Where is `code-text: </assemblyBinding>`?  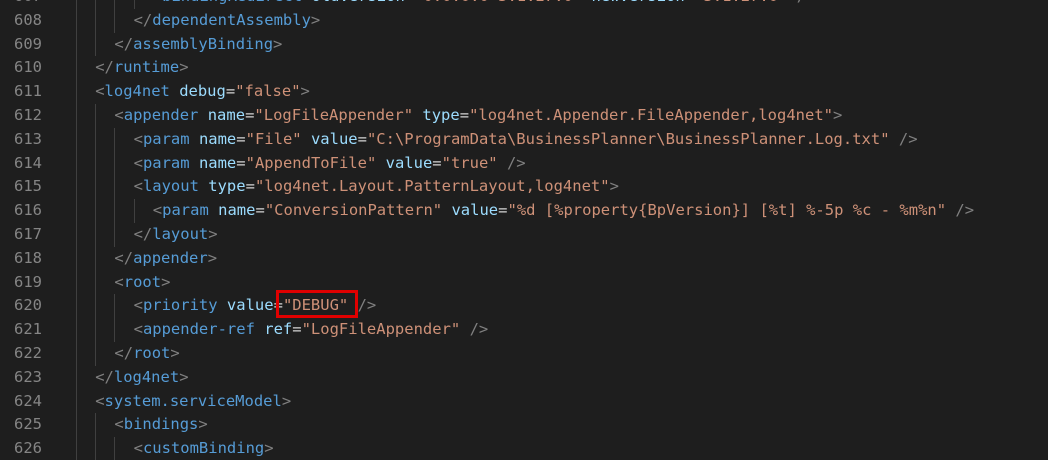
code-text: </assemblyBinding> is located at coordinates (198, 45).